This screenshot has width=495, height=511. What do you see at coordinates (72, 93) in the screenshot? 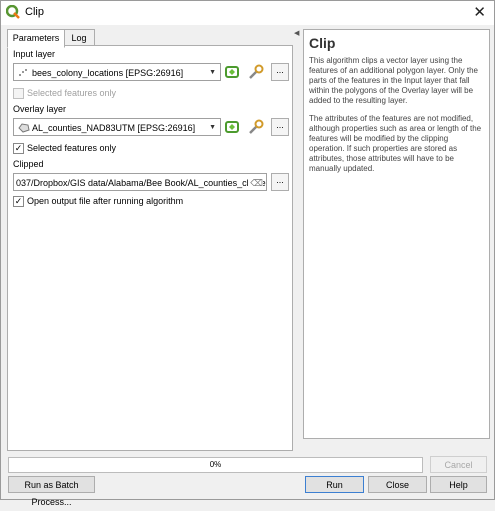
I see `input-selected-only-label: Selected features only` at bounding box center [72, 93].